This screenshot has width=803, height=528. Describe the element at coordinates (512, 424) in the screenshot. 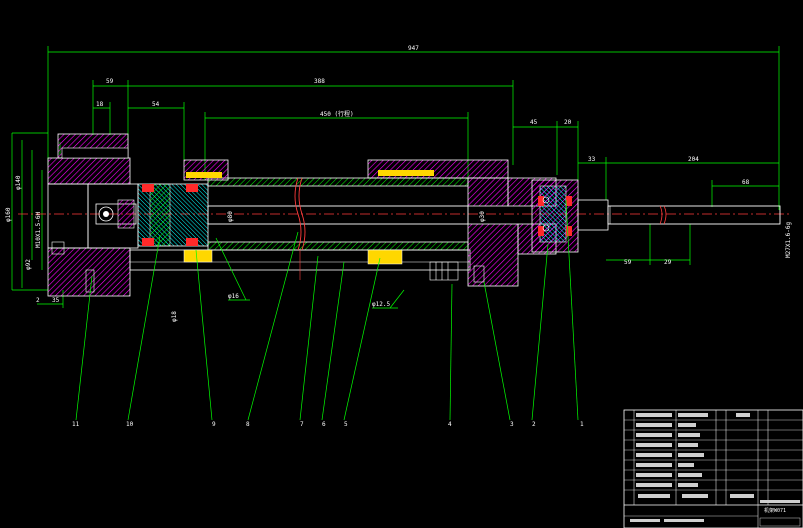

I see `part-number: 3` at that location.